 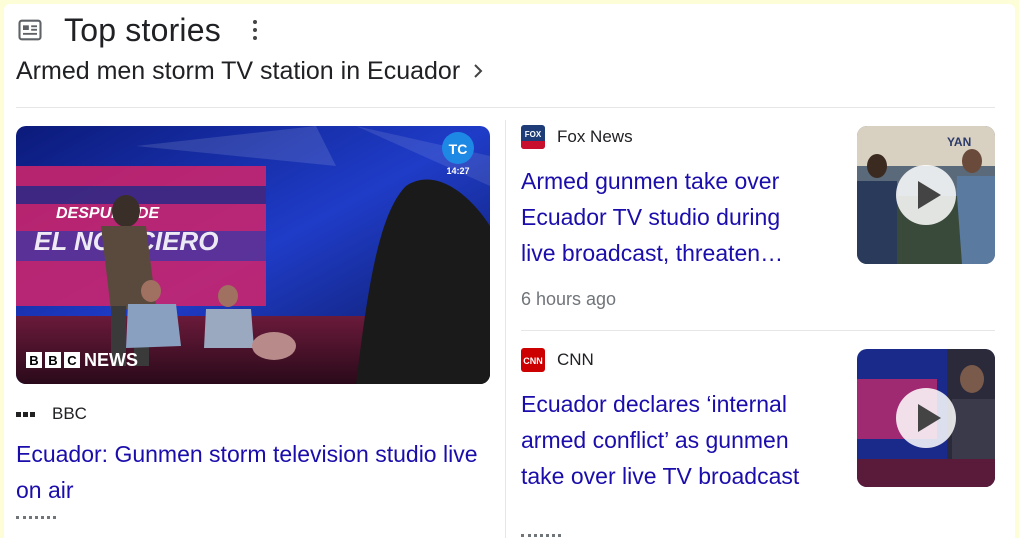 What do you see at coordinates (253, 414) in the screenshot?
I see `story-source-bbc: BBC` at bounding box center [253, 414].